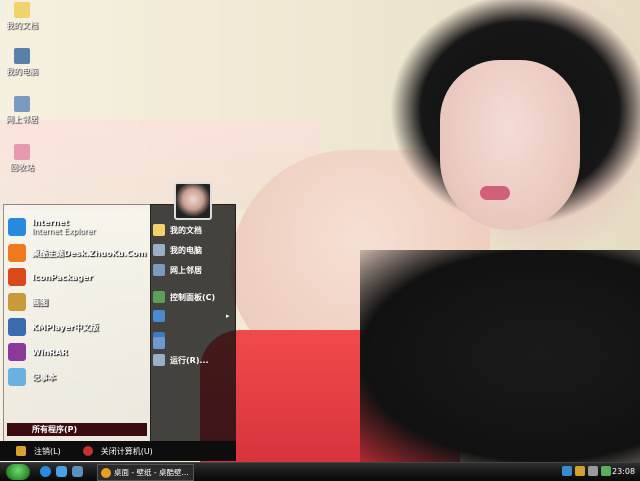 This screenshot has width=640, height=481. What do you see at coordinates (177, 230) in the screenshot?
I see `place-my-documents: 我的文档` at bounding box center [177, 230].